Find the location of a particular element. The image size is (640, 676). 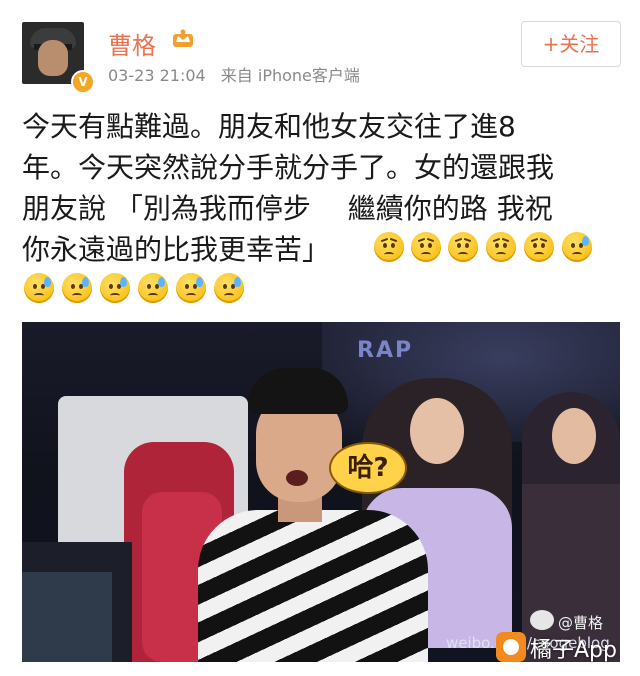

user-name: 曹格 is located at coordinates (132, 43).